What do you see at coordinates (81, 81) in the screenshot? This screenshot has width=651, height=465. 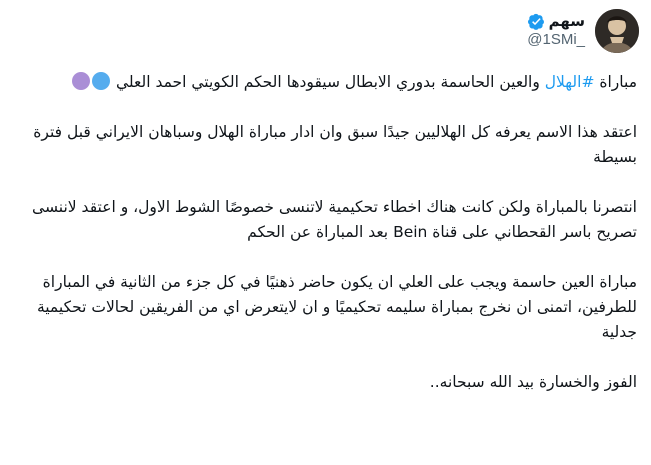 I see `purple-circle-emoji-icon` at bounding box center [81, 81].